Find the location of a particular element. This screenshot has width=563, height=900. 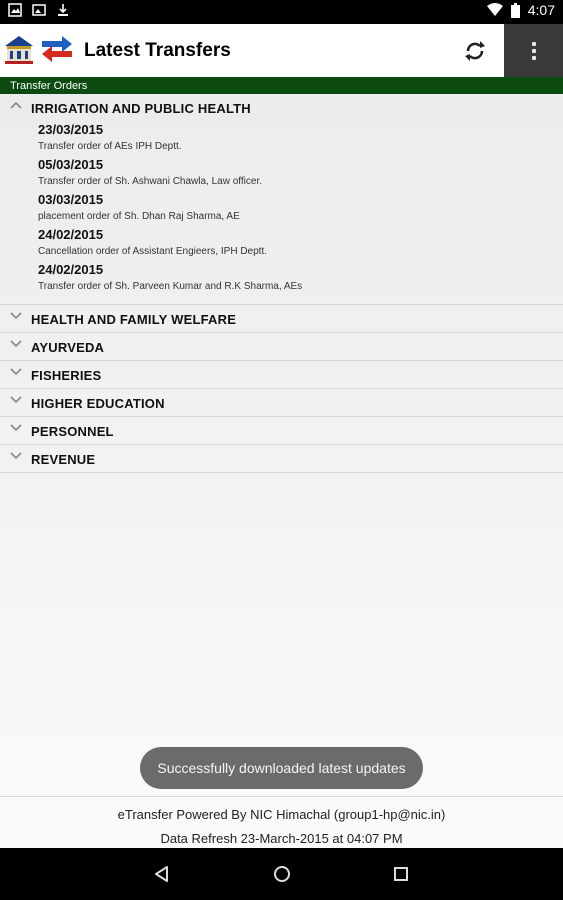

department-group: HIGHER EDUCATION is located at coordinates (281, 403).